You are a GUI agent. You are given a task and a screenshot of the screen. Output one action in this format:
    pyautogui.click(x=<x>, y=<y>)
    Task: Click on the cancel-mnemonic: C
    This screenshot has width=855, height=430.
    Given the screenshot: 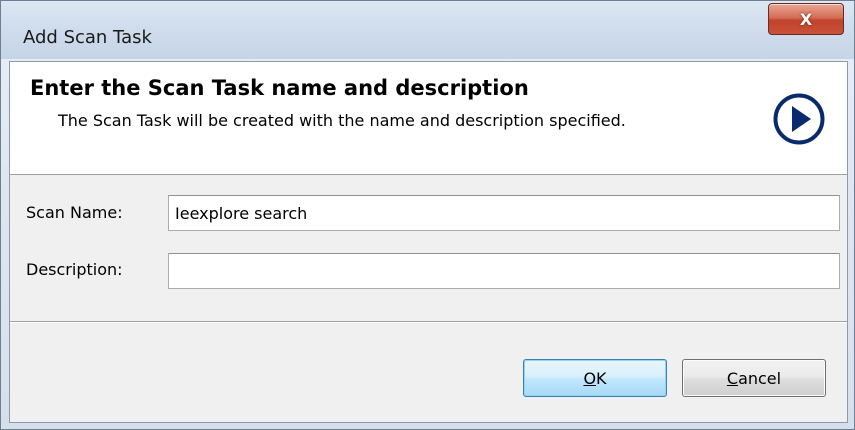 What is the action you would take?
    pyautogui.click(x=732, y=378)
    